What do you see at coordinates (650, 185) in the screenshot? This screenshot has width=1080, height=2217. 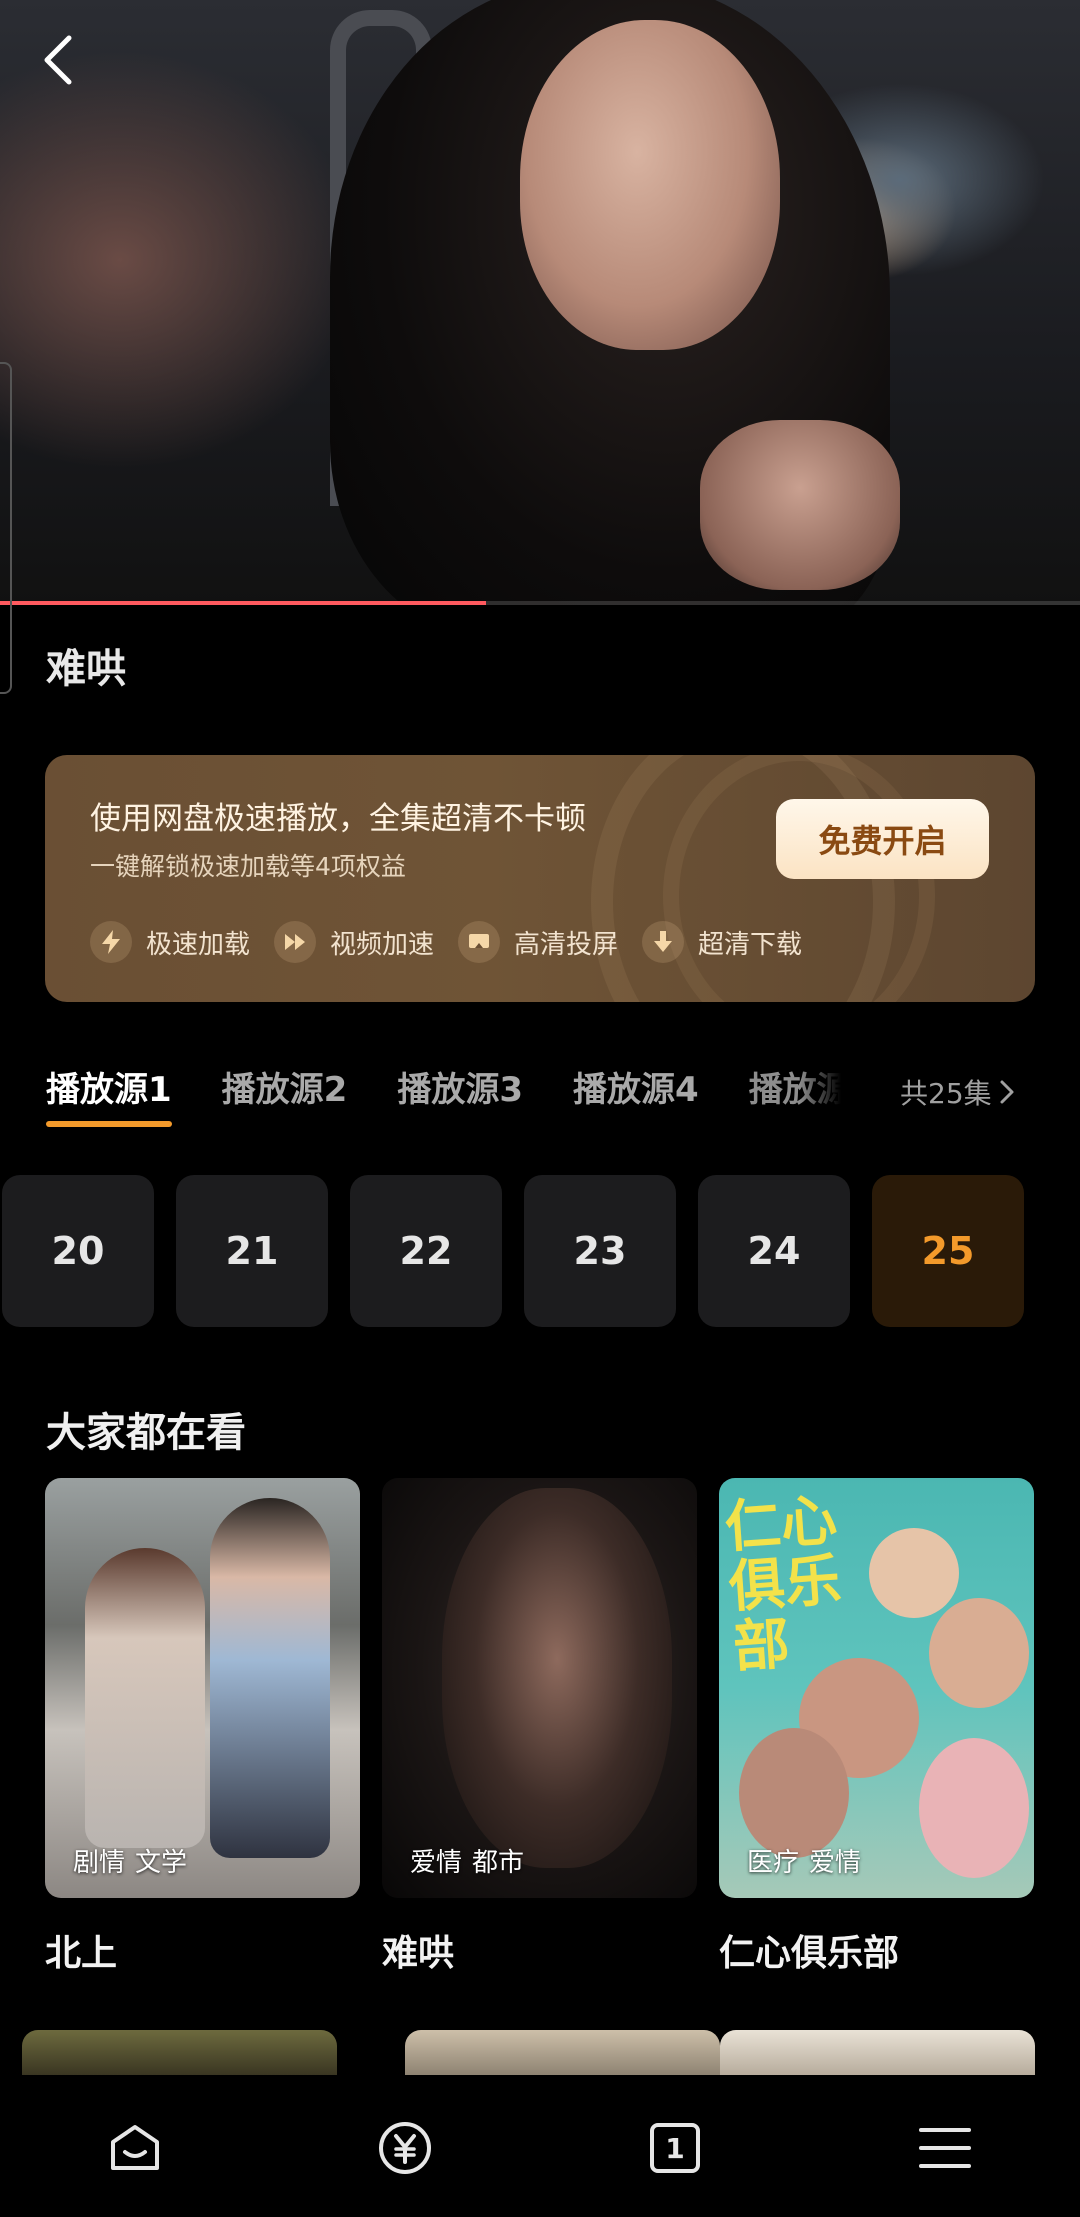 I see `video-frame-face` at bounding box center [650, 185].